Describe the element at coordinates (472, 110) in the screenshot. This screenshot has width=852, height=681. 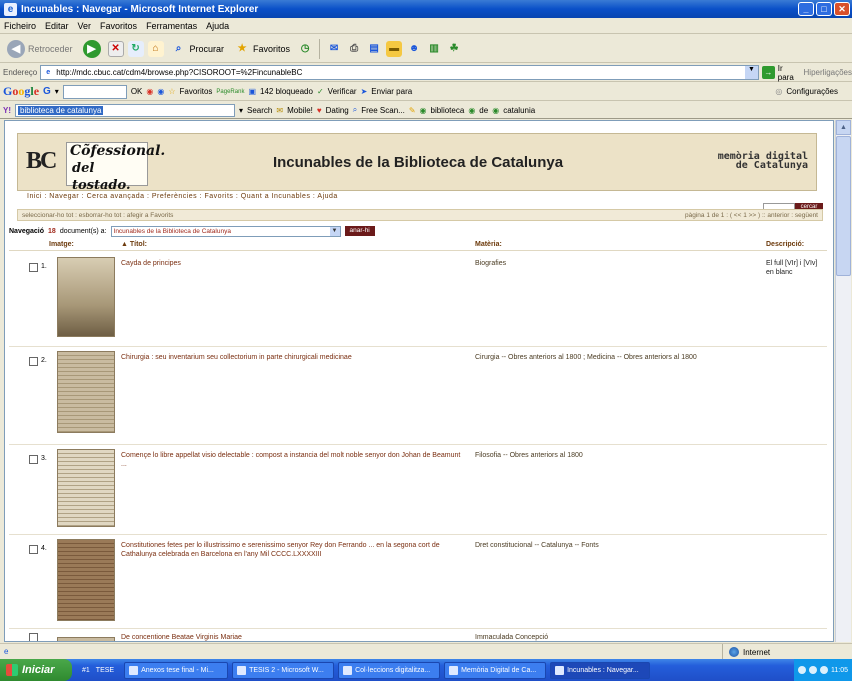
I see `highlight-2-icon: ◉` at that location.